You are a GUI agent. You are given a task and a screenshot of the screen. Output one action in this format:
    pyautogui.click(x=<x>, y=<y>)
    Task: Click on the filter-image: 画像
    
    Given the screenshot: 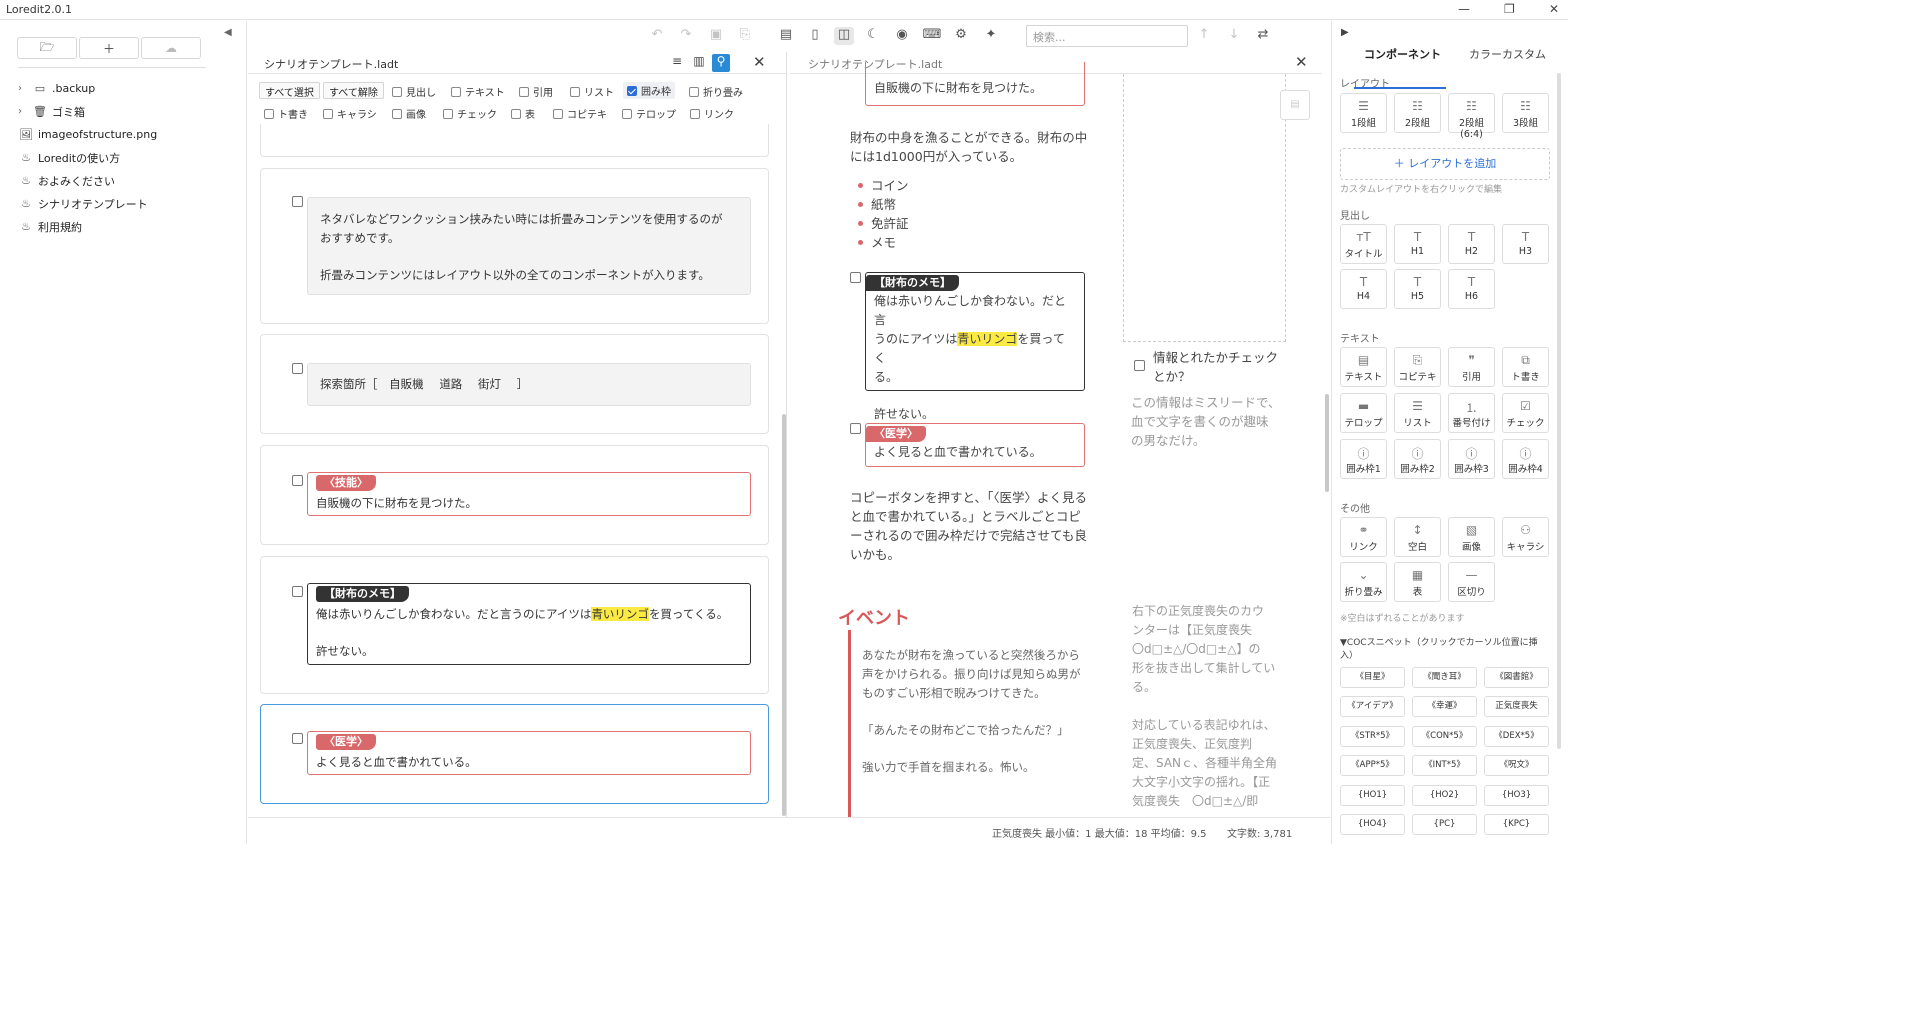 What is the action you would take?
    pyautogui.click(x=409, y=113)
    